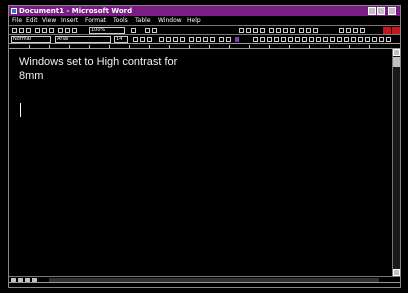 This screenshot has width=408, height=293. What do you see at coordinates (396, 62) in the screenshot?
I see `scroll-thumb` at bounding box center [396, 62].